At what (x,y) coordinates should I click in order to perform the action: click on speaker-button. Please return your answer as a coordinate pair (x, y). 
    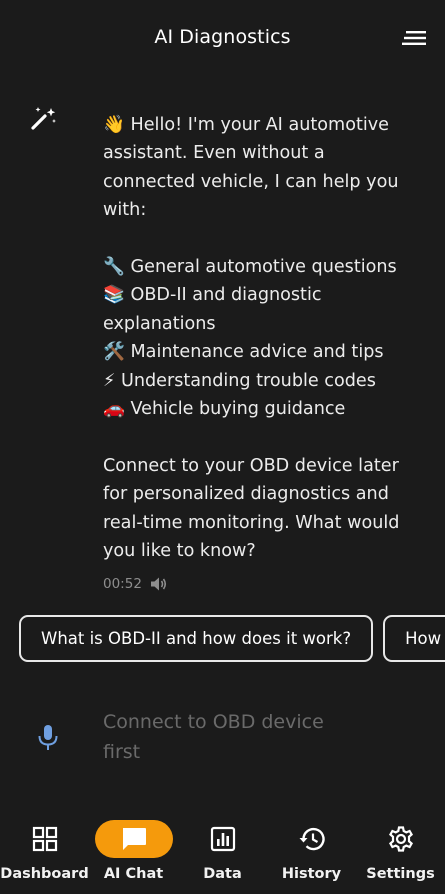
    Looking at the image, I should click on (159, 584).